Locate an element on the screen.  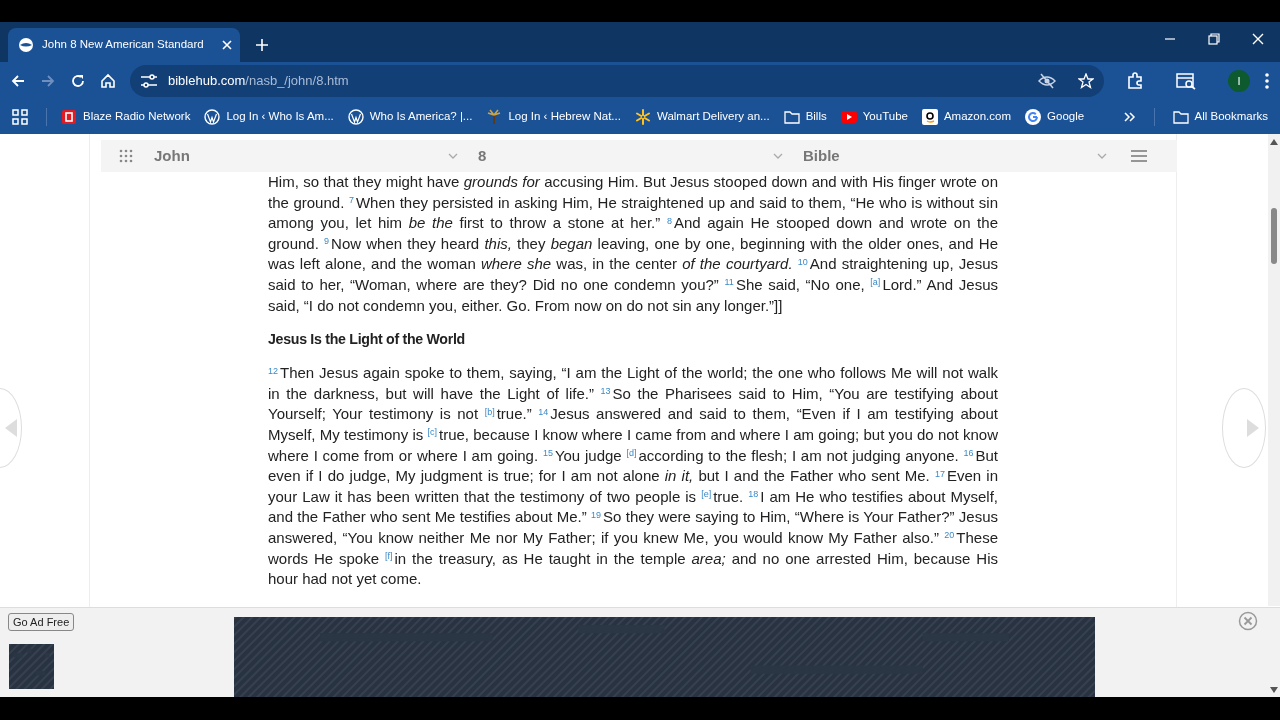
chevron-double-icon is located at coordinates (1129, 117).